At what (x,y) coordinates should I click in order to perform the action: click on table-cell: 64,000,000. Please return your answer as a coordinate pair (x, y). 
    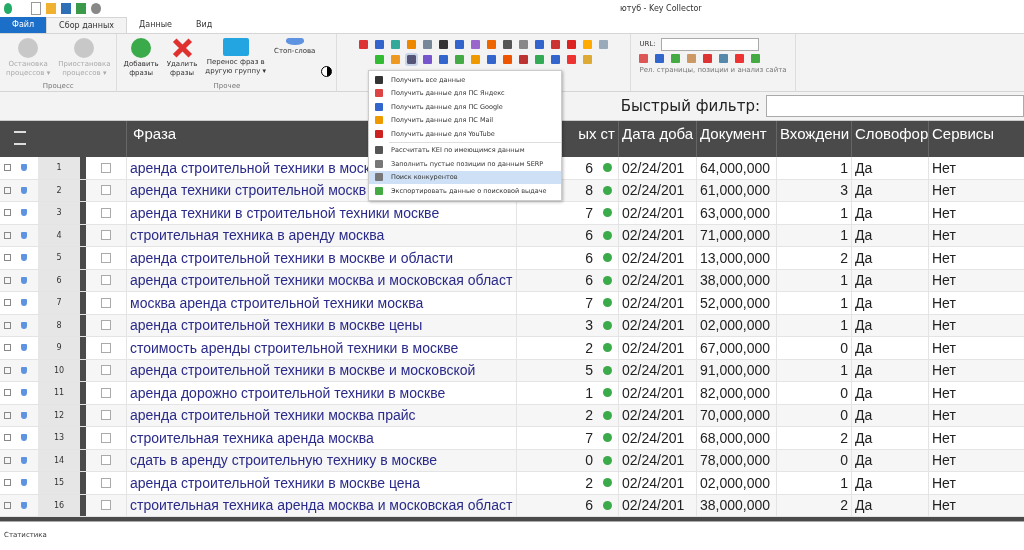
    Looking at the image, I should click on (736, 168).